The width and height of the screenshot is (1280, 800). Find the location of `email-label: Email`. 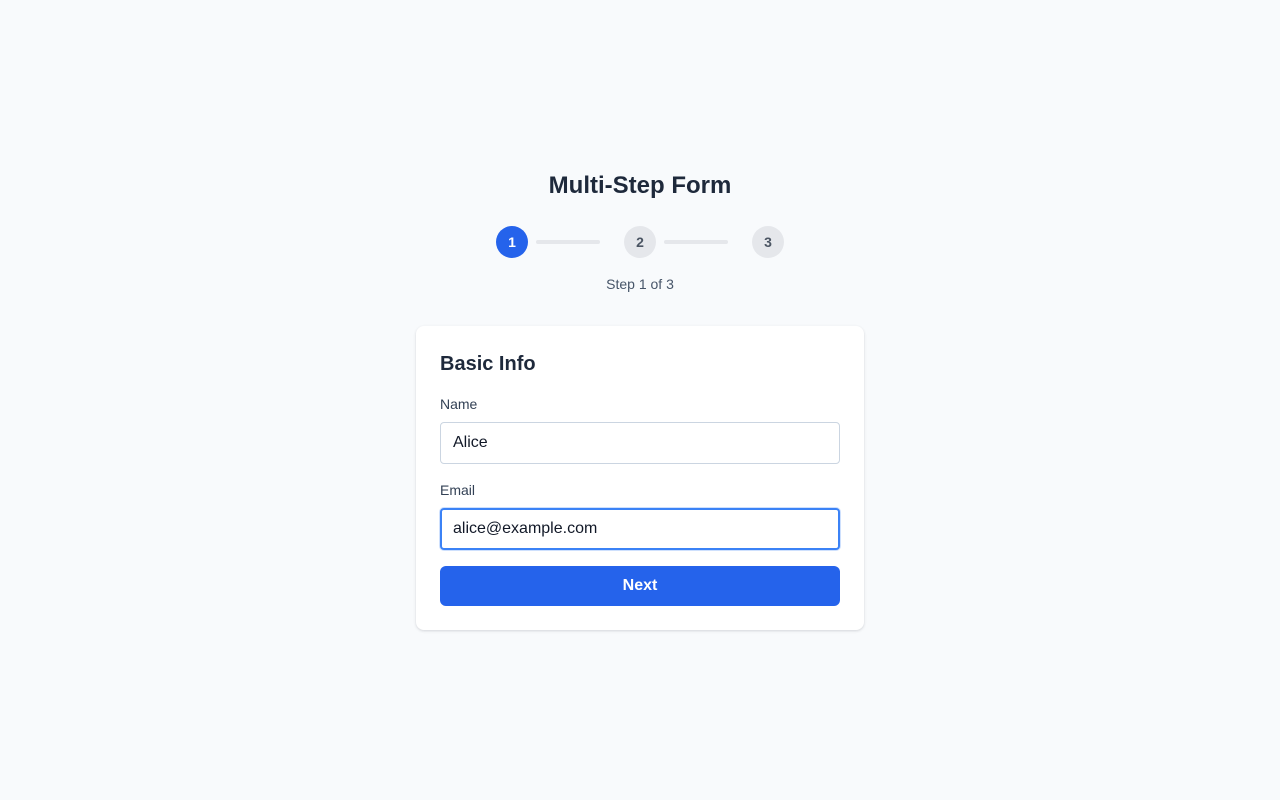

email-label: Email is located at coordinates (458, 490).